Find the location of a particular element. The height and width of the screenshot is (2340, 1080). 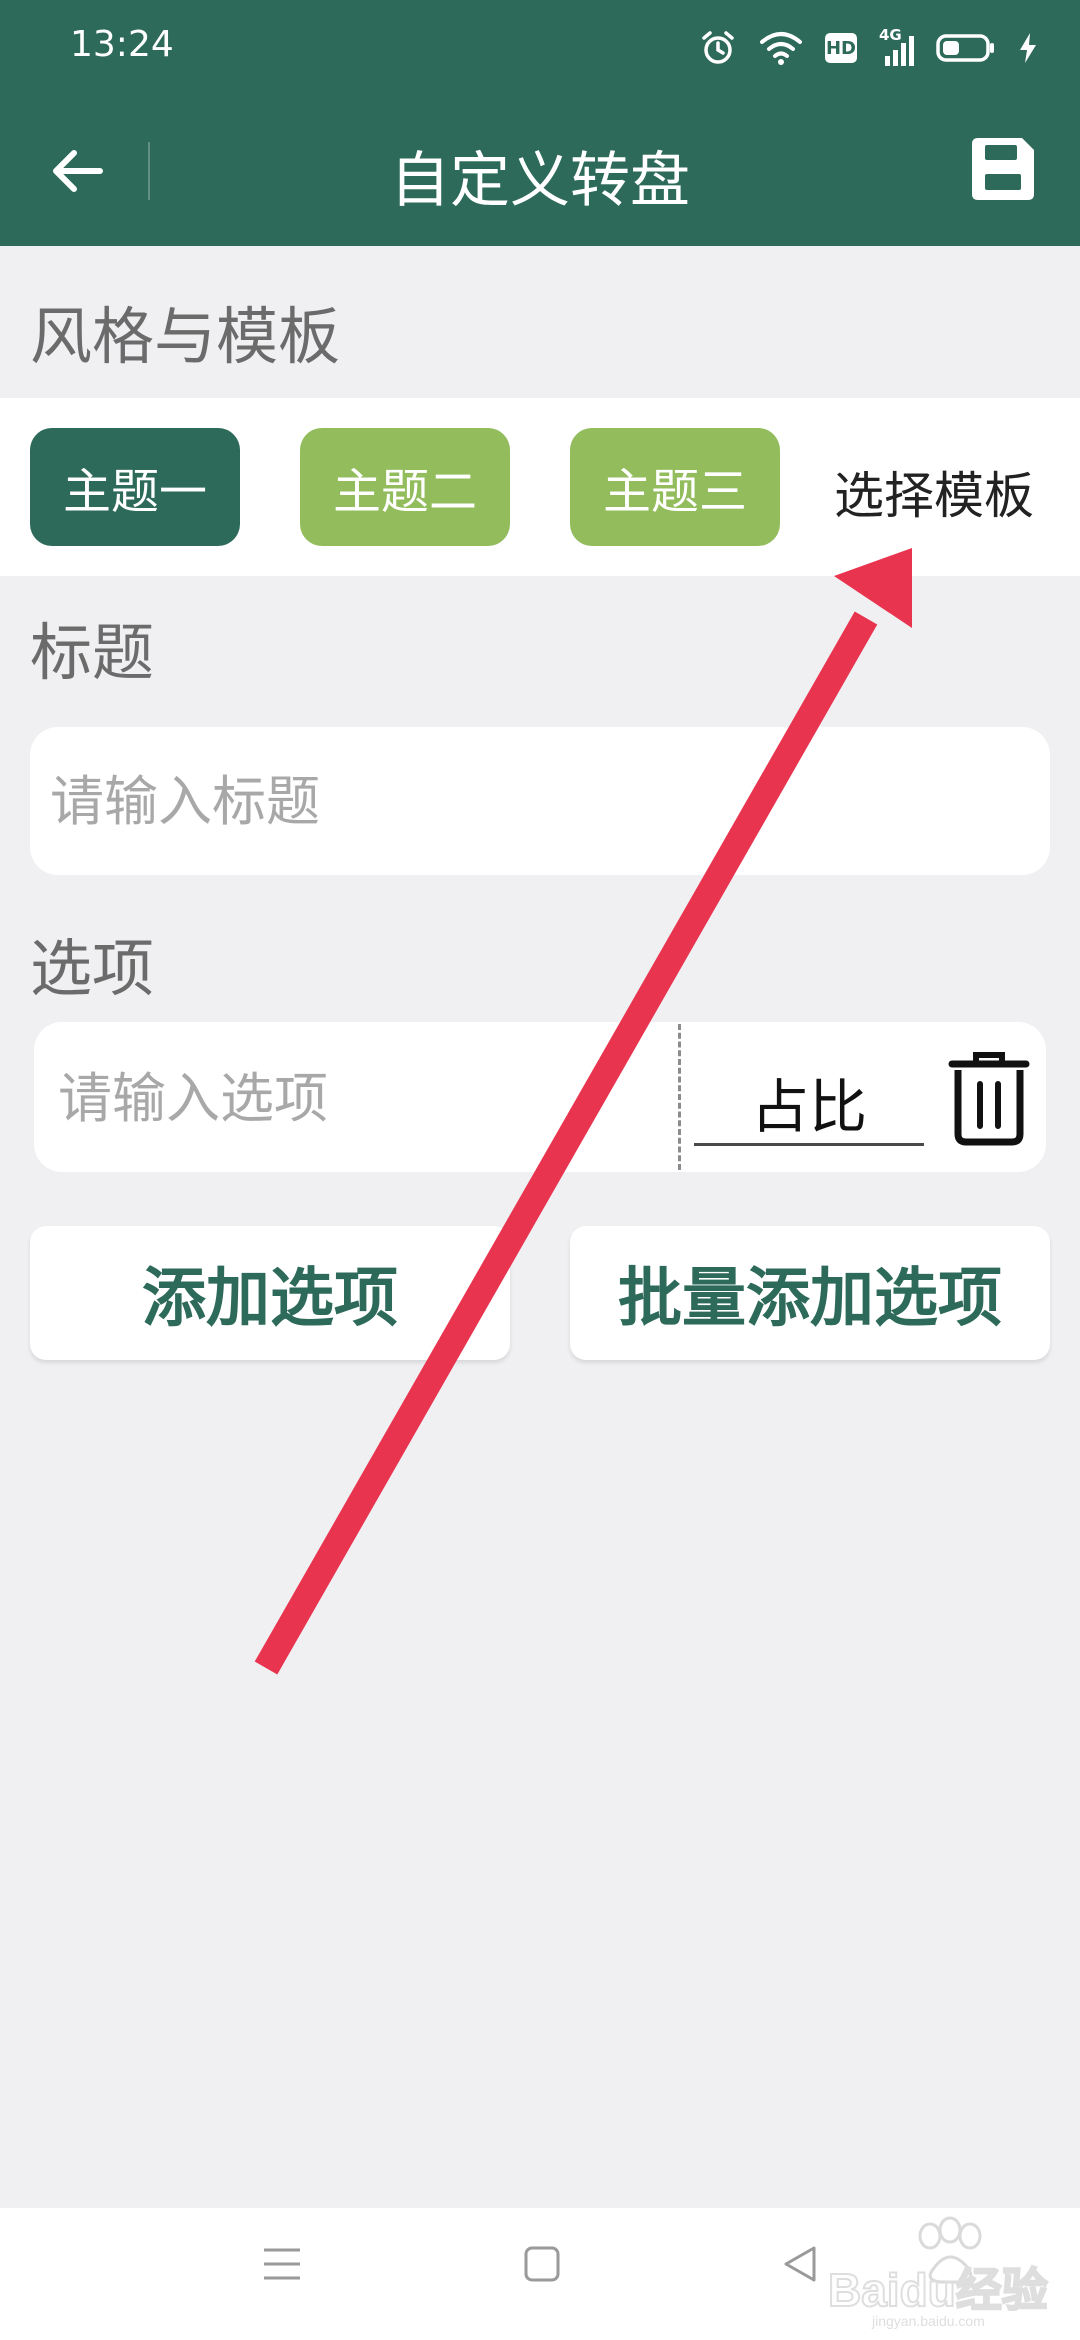

title-input-card is located at coordinates (550, 801).